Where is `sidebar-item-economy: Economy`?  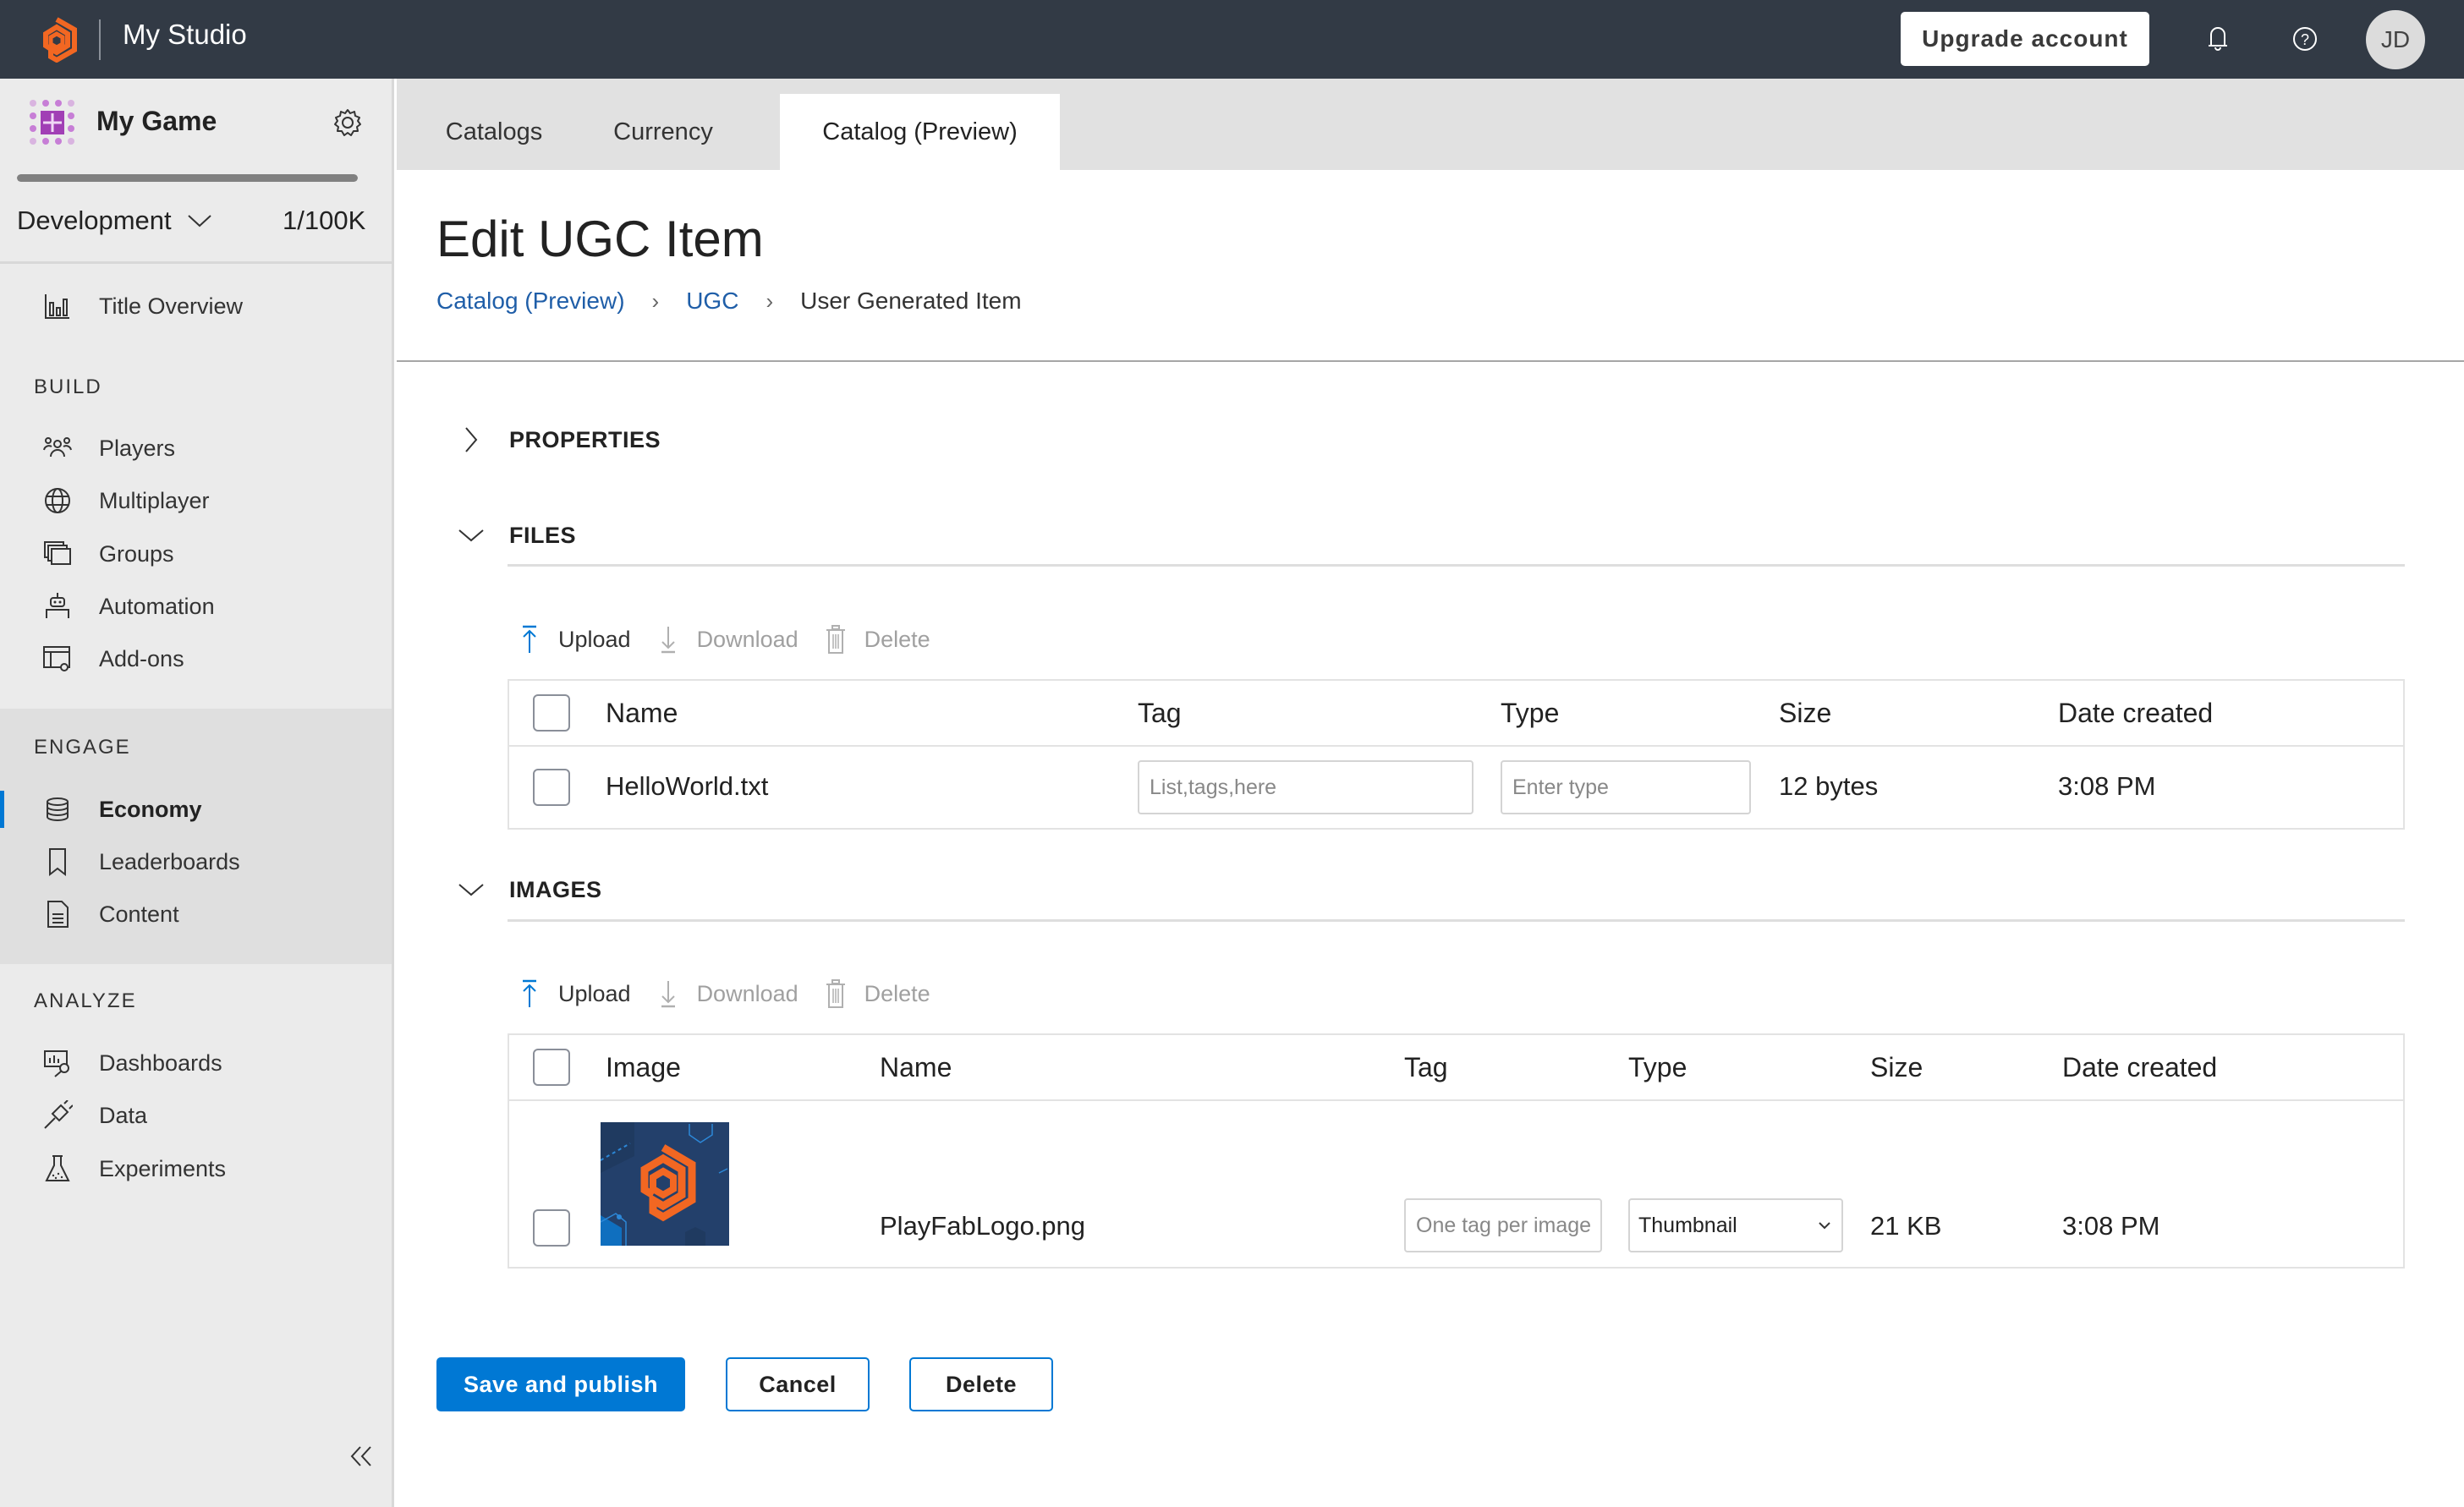 sidebar-item-economy: Economy is located at coordinates (196, 810).